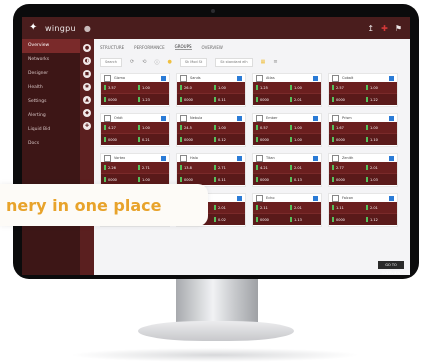 The width and height of the screenshot is (433, 363). What do you see at coordinates (87, 157) in the screenshot?
I see `icon-rail: ● ◐ ◼ ✱ ▲ ◆ ✚` at bounding box center [87, 157].